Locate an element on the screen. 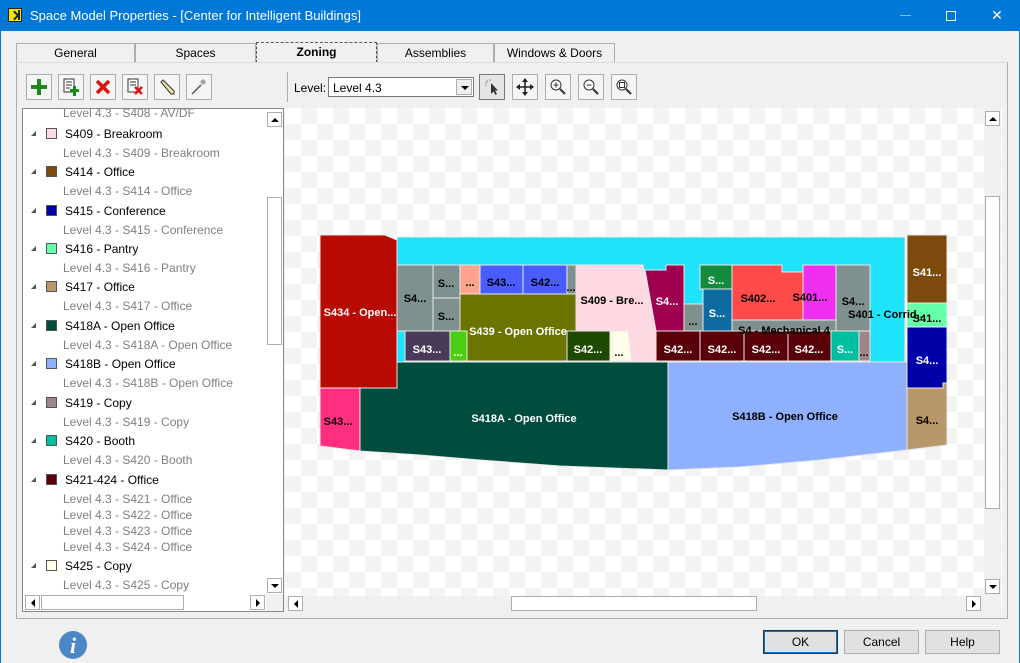 The width and height of the screenshot is (1020, 663). tab-zoning: Zoning is located at coordinates (316, 52).